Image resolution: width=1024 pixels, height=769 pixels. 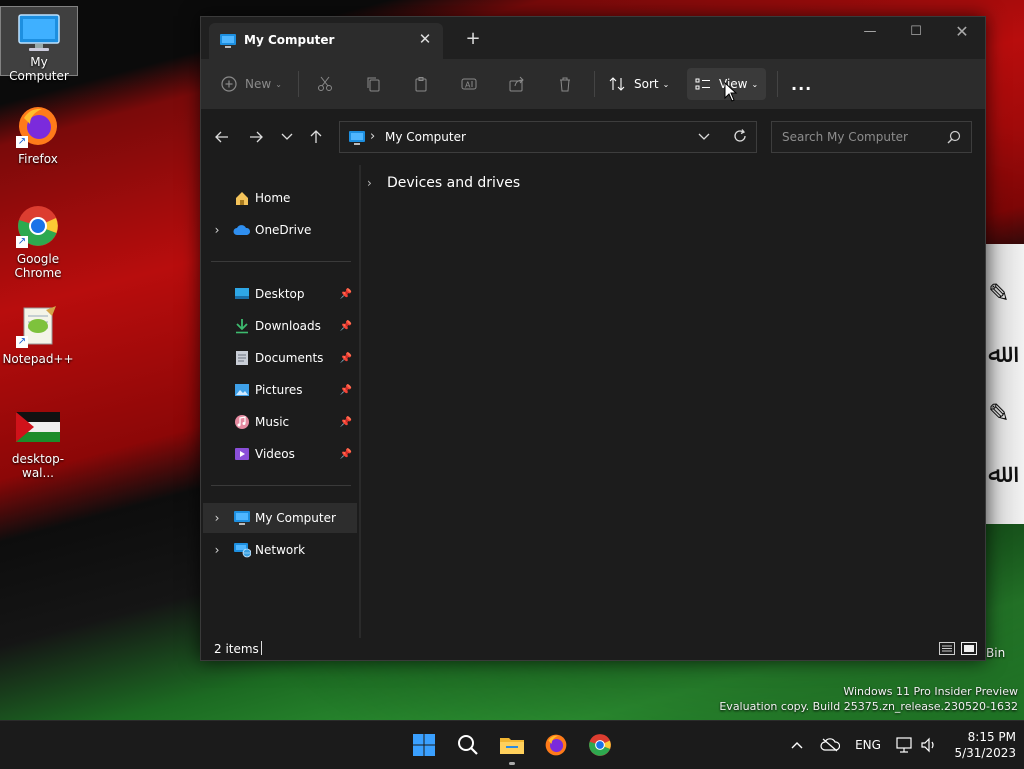 What do you see at coordinates (425, 39) in the screenshot?
I see `close-tab-icon: ✕` at bounding box center [425, 39].